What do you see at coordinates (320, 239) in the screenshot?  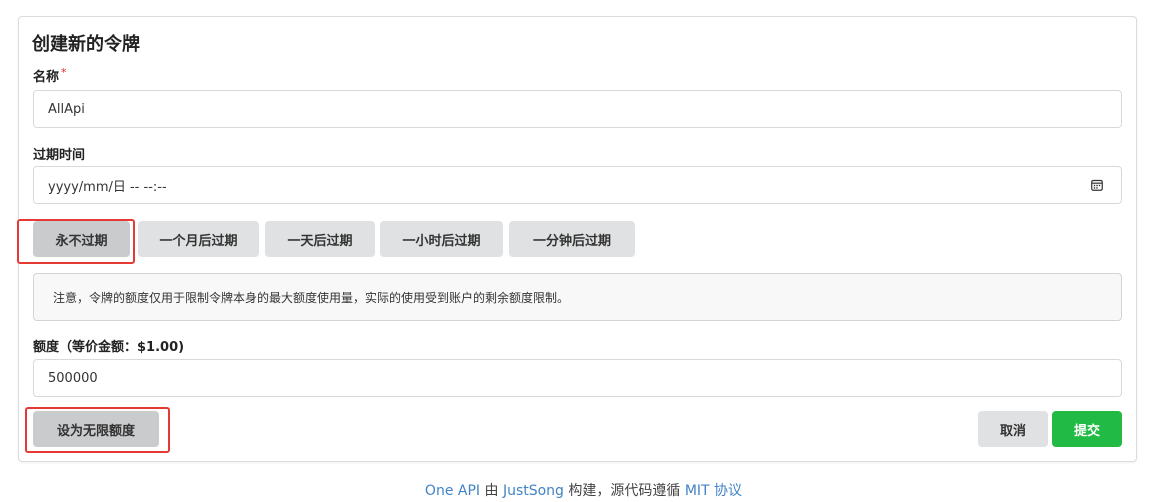 I see `expire-one-day-button: 一天后过期` at bounding box center [320, 239].